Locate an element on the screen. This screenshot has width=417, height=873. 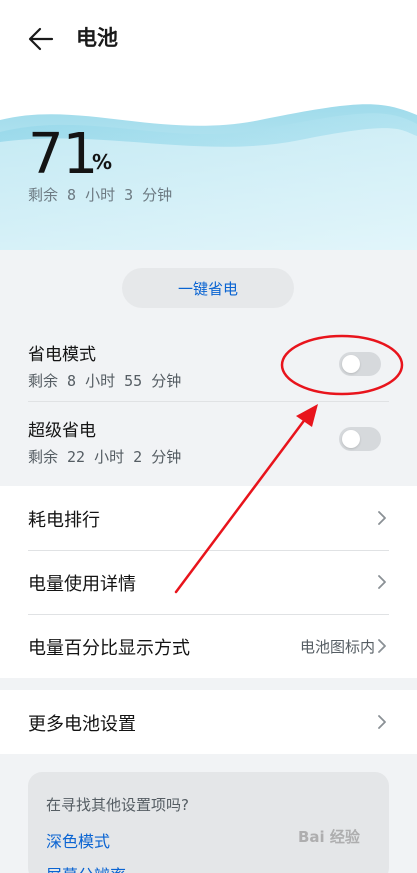
list-item-value: 电池图标内 is located at coordinates (337, 647).